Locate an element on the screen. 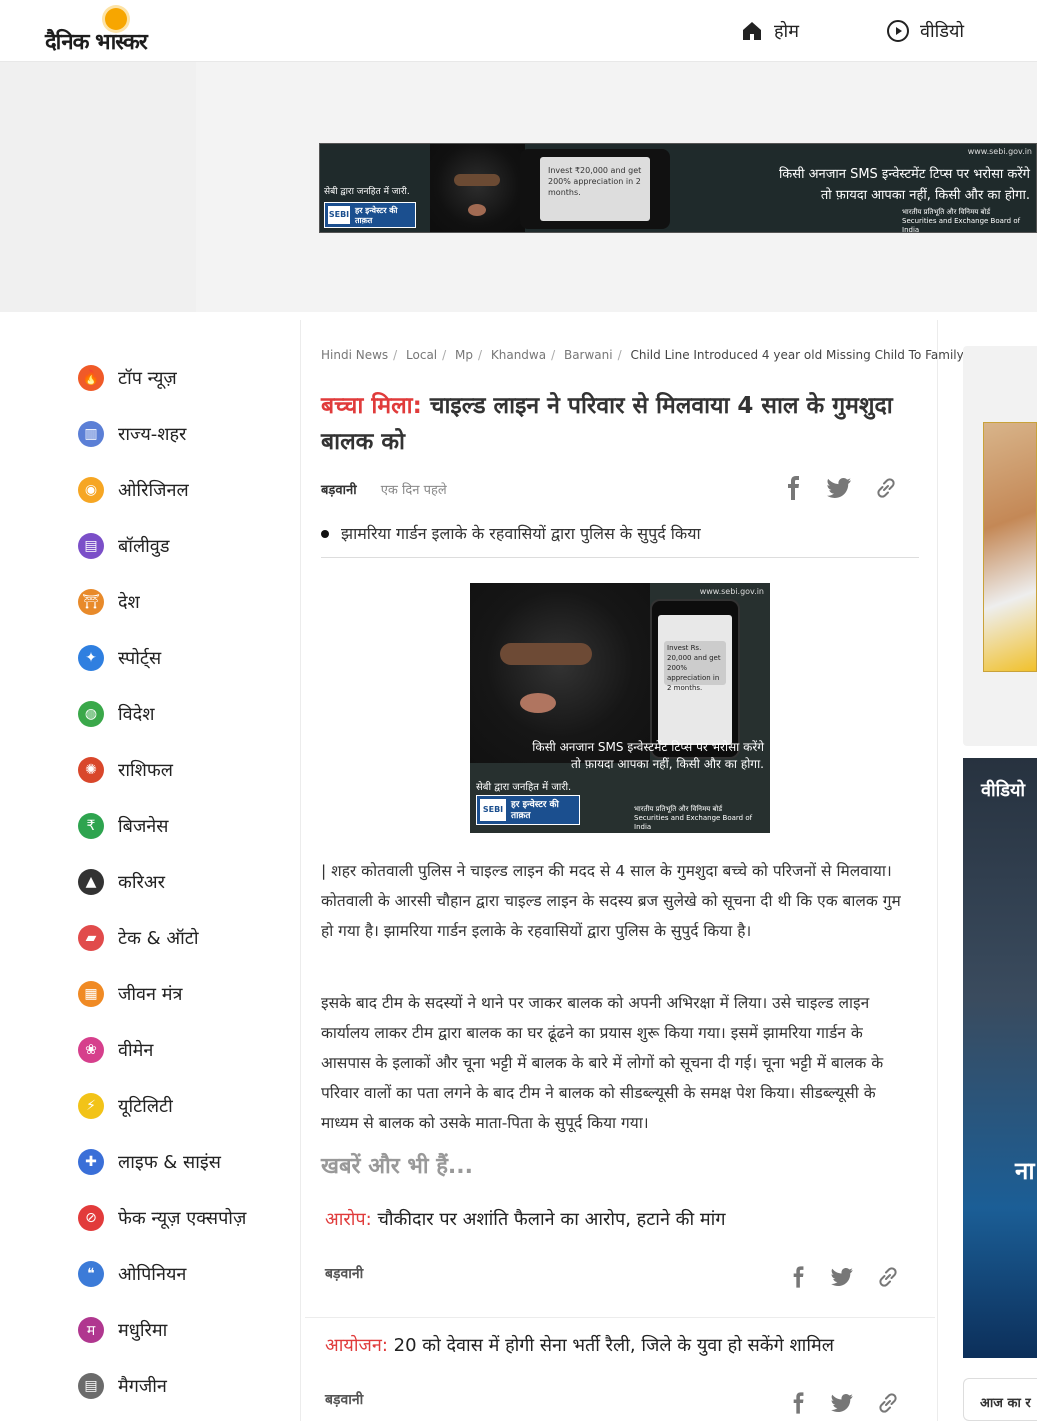 This screenshot has width=1037, height=1421. fake-icon: ⊘ is located at coordinates (91, 1218).